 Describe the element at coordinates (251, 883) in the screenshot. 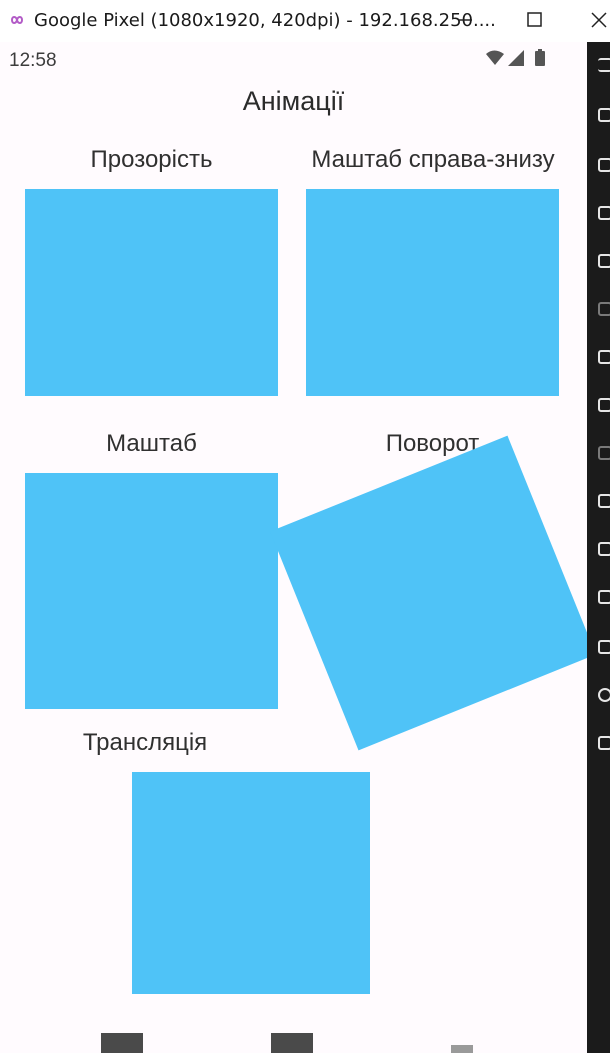

I see `translation-box` at that location.